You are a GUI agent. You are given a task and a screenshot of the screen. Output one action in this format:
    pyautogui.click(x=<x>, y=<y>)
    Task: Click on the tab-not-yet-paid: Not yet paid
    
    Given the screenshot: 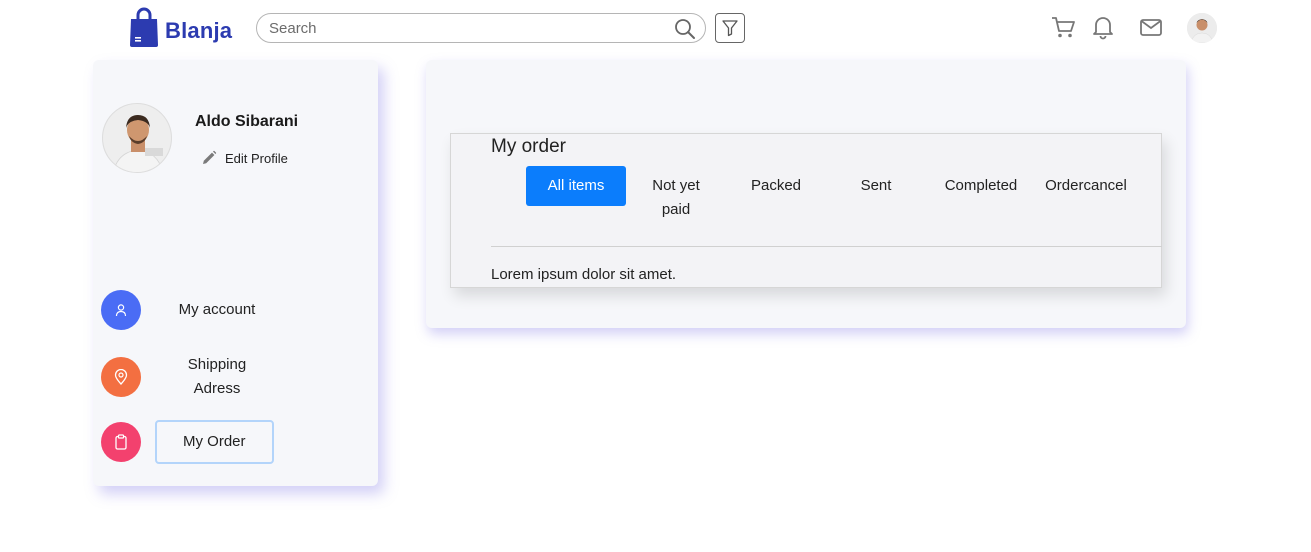 What is the action you would take?
    pyautogui.click(x=676, y=194)
    